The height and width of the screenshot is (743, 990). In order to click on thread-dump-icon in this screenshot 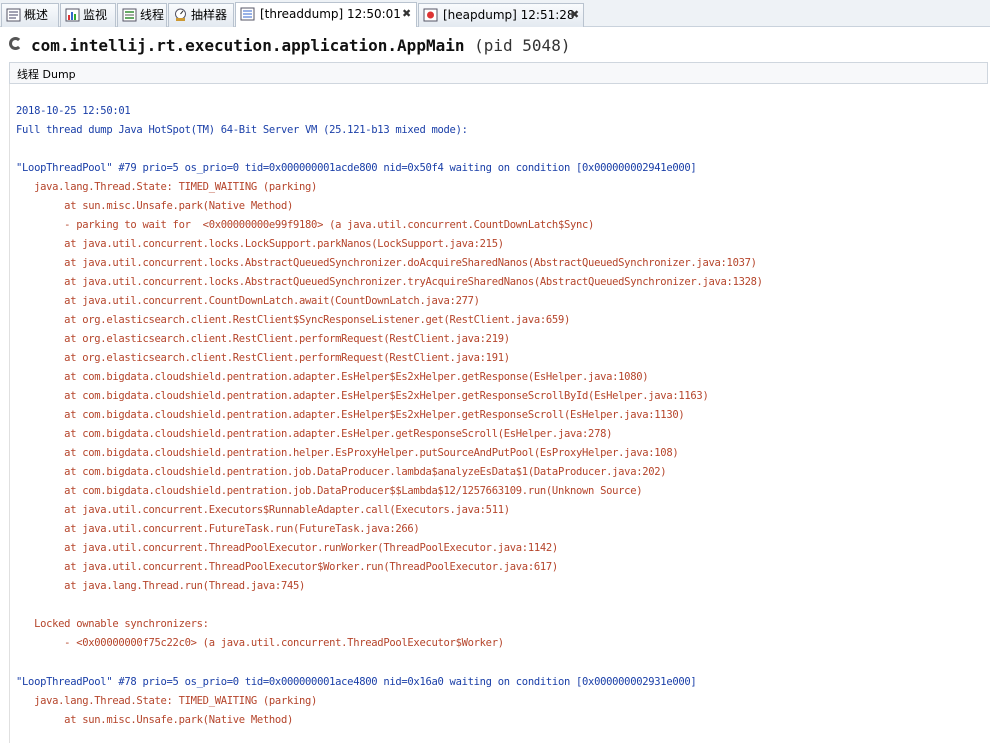, I will do `click(247, 14)`.